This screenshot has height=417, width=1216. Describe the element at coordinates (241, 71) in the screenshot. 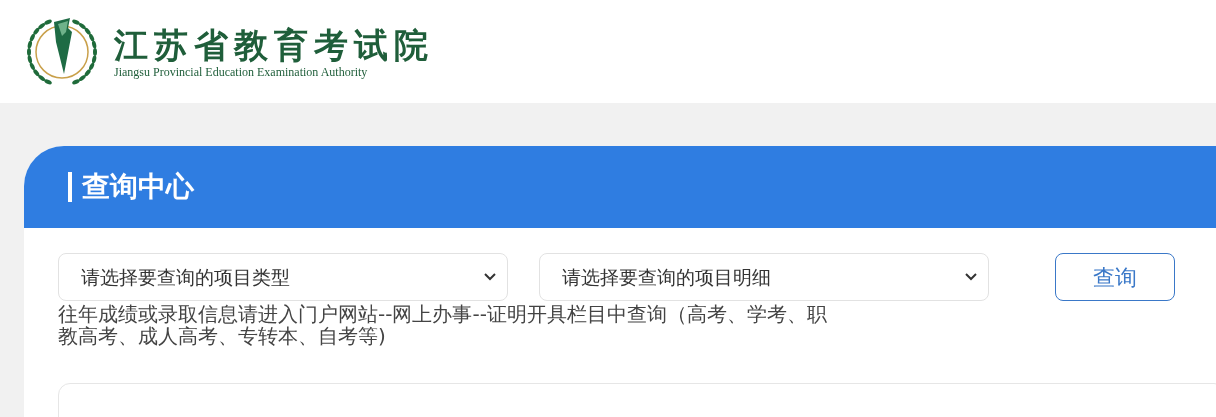

I see `site-subtitle: Jiangsu Provincial Education Examination Authority` at that location.